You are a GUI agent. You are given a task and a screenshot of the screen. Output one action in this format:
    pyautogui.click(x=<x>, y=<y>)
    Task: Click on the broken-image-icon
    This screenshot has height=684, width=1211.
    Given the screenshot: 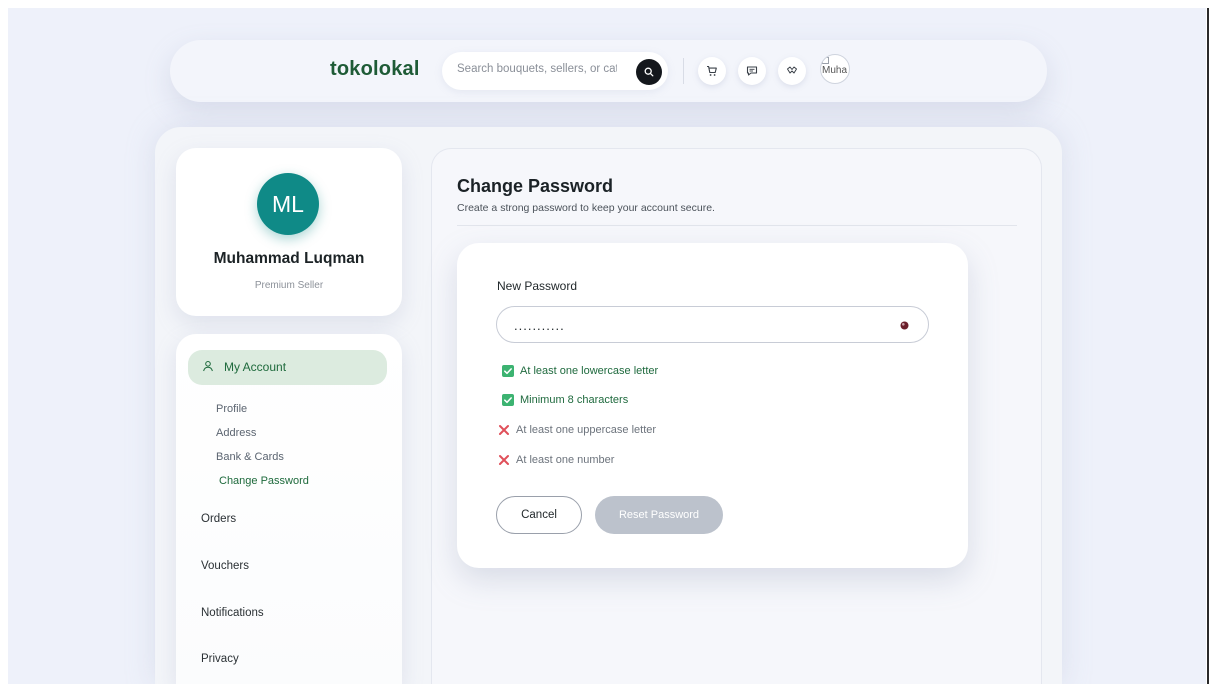 What is the action you would take?
    pyautogui.click(x=825, y=60)
    